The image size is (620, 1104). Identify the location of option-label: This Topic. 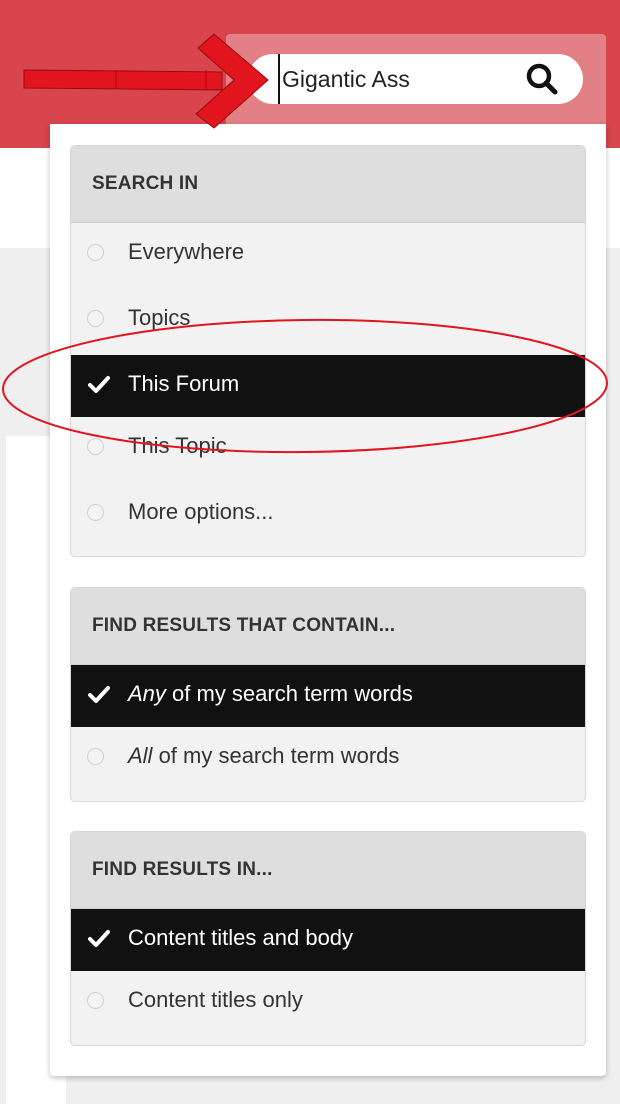
(177, 445).